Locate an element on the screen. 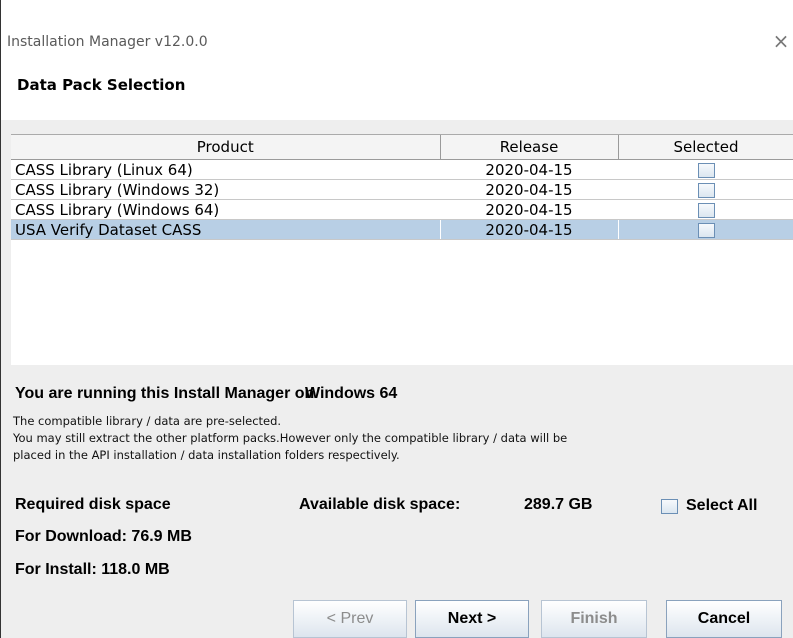  table-row: CASS Library (Windows 32) 2020-04-15 is located at coordinates (402, 189).